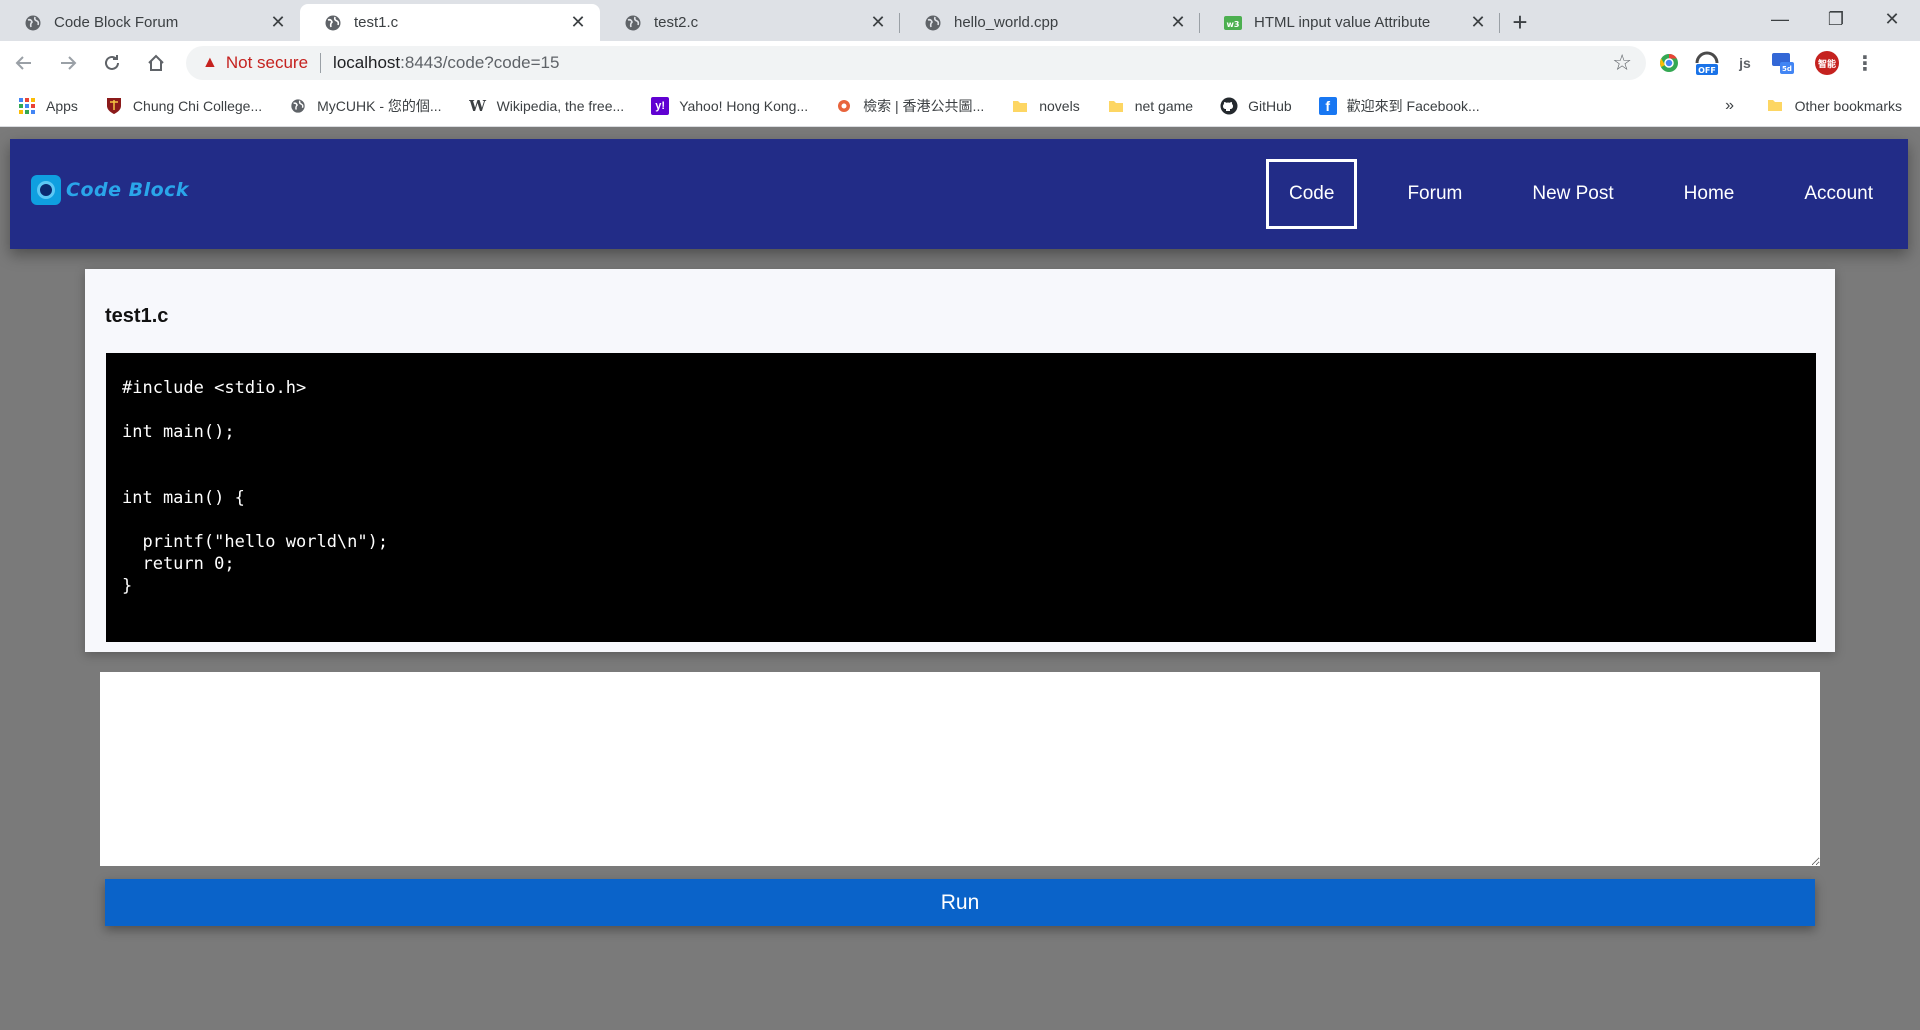 The height and width of the screenshot is (1030, 1920). I want to click on crest-icon, so click(114, 106).